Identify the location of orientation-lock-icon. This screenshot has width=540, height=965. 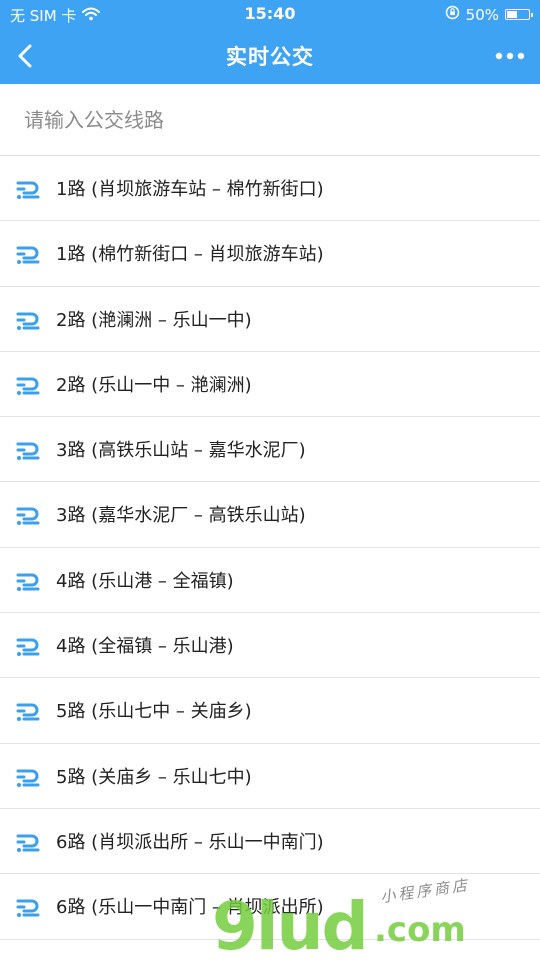
(452, 14).